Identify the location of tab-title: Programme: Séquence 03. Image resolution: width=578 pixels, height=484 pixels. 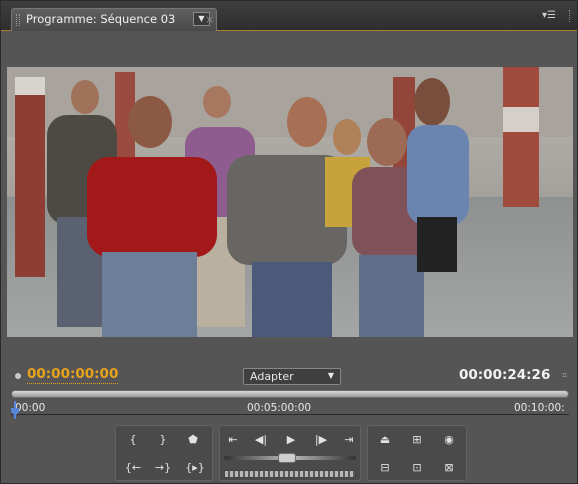
(101, 19).